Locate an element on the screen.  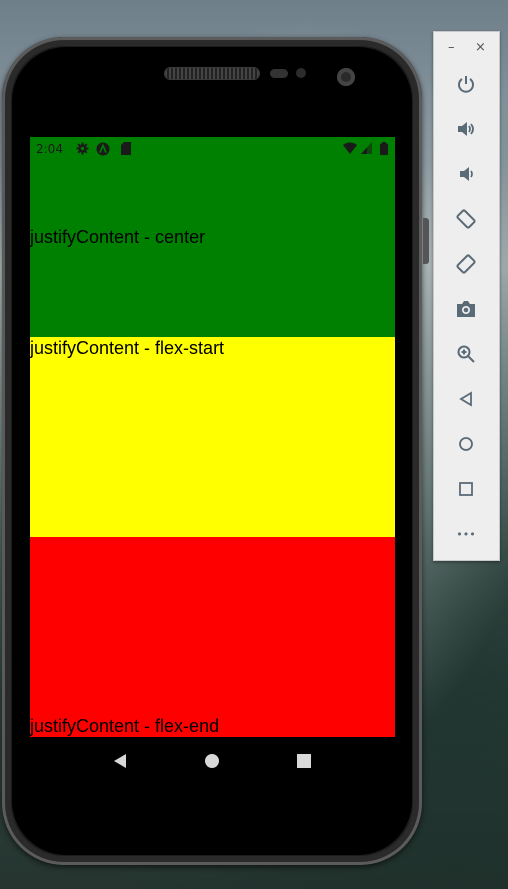
wifi-icon is located at coordinates (350, 148).